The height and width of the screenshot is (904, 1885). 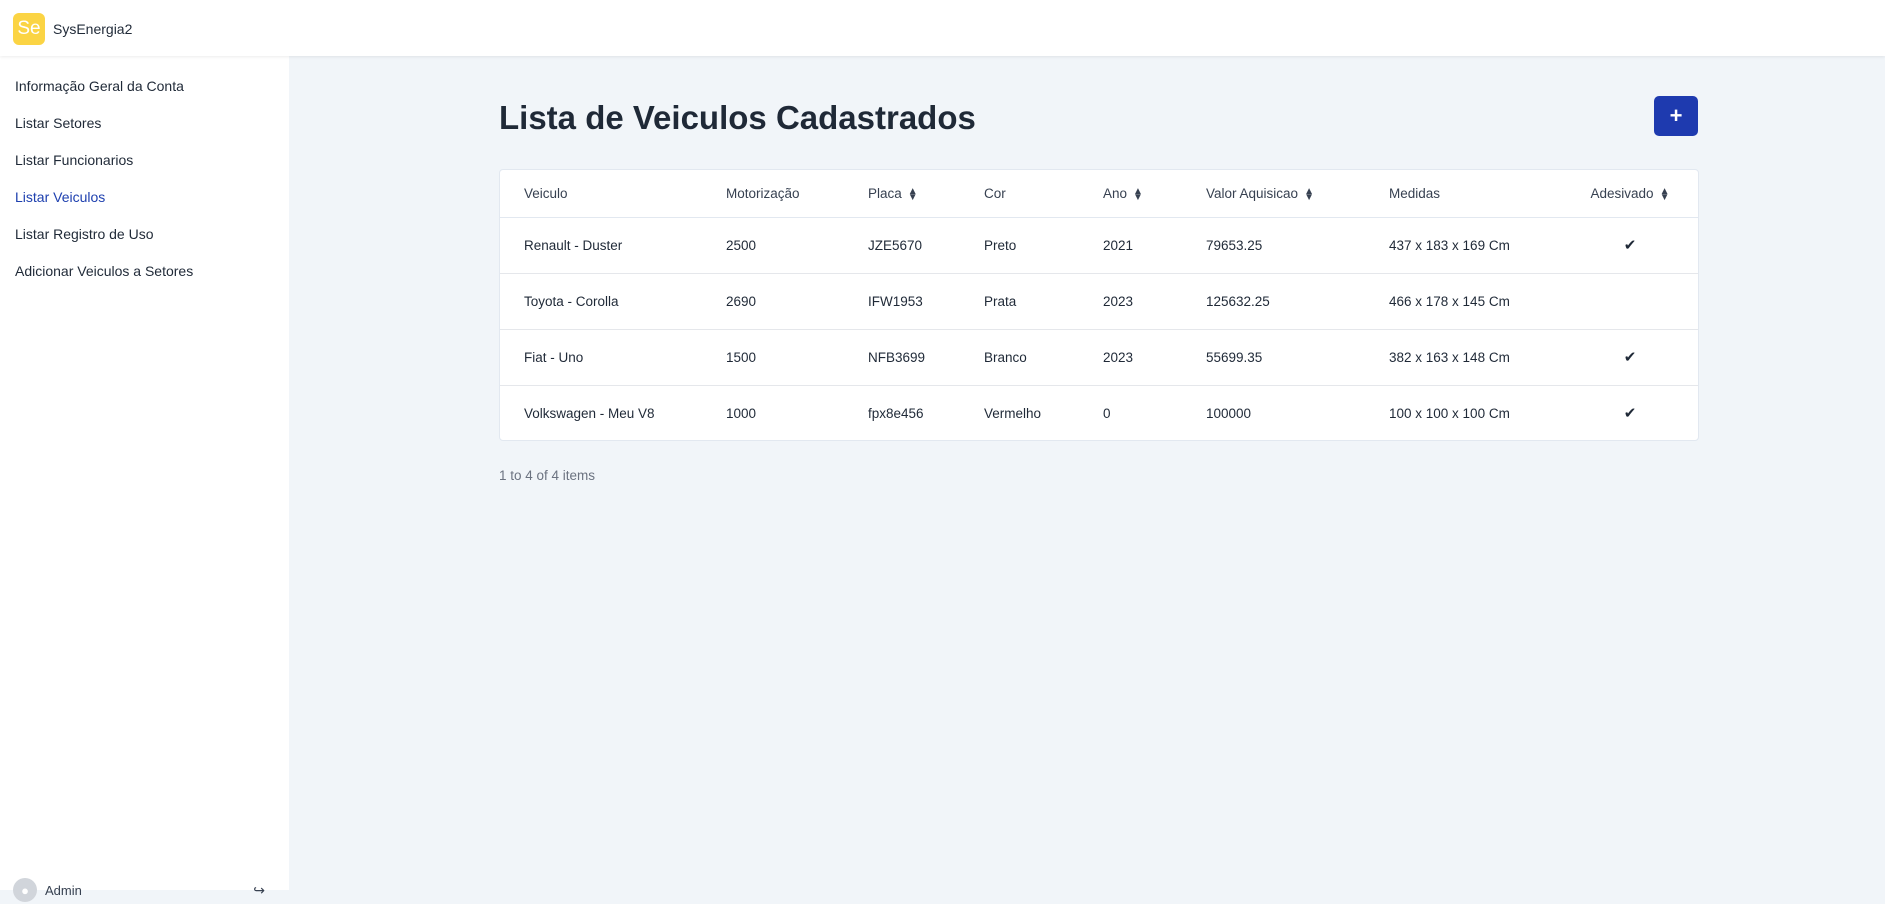 I want to click on cell-medidas: 437 x 183 x 169 Cm, so click(x=1462, y=245).